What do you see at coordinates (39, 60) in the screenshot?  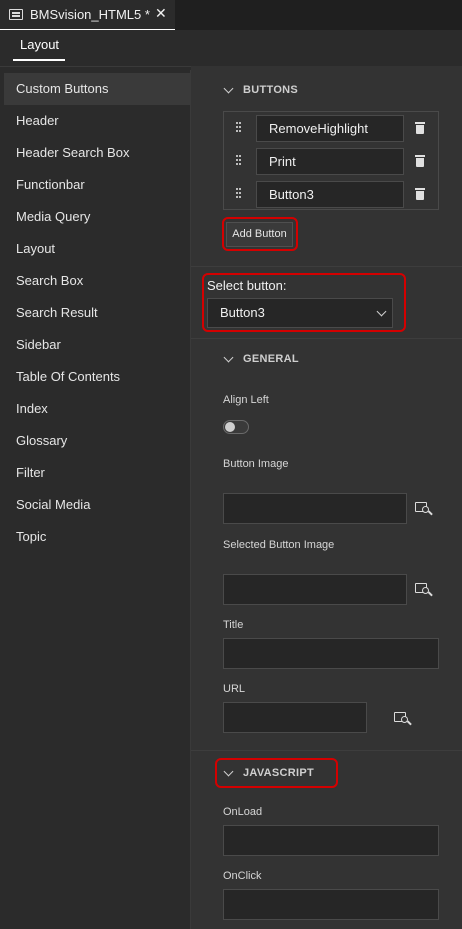 I see `active-tab-indicator` at bounding box center [39, 60].